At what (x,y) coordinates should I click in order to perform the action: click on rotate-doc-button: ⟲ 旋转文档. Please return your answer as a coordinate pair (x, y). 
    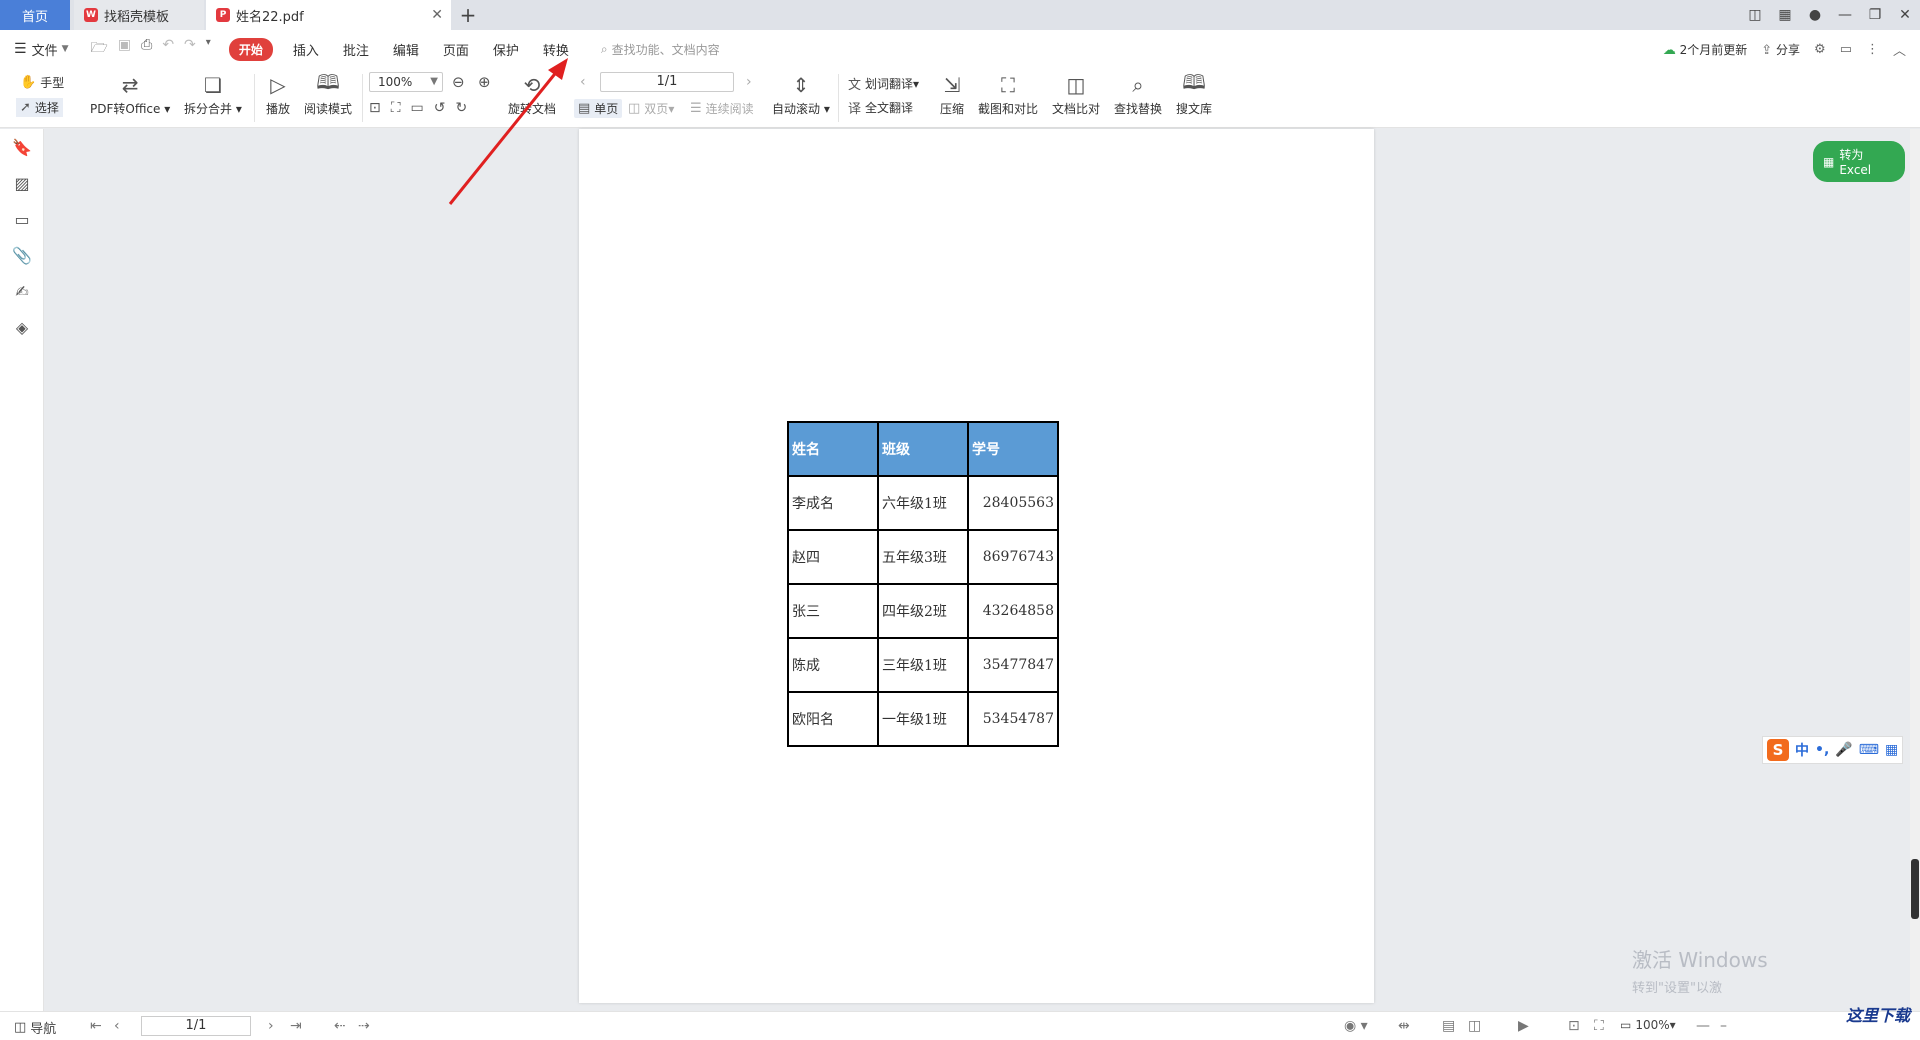
    Looking at the image, I should click on (532, 94).